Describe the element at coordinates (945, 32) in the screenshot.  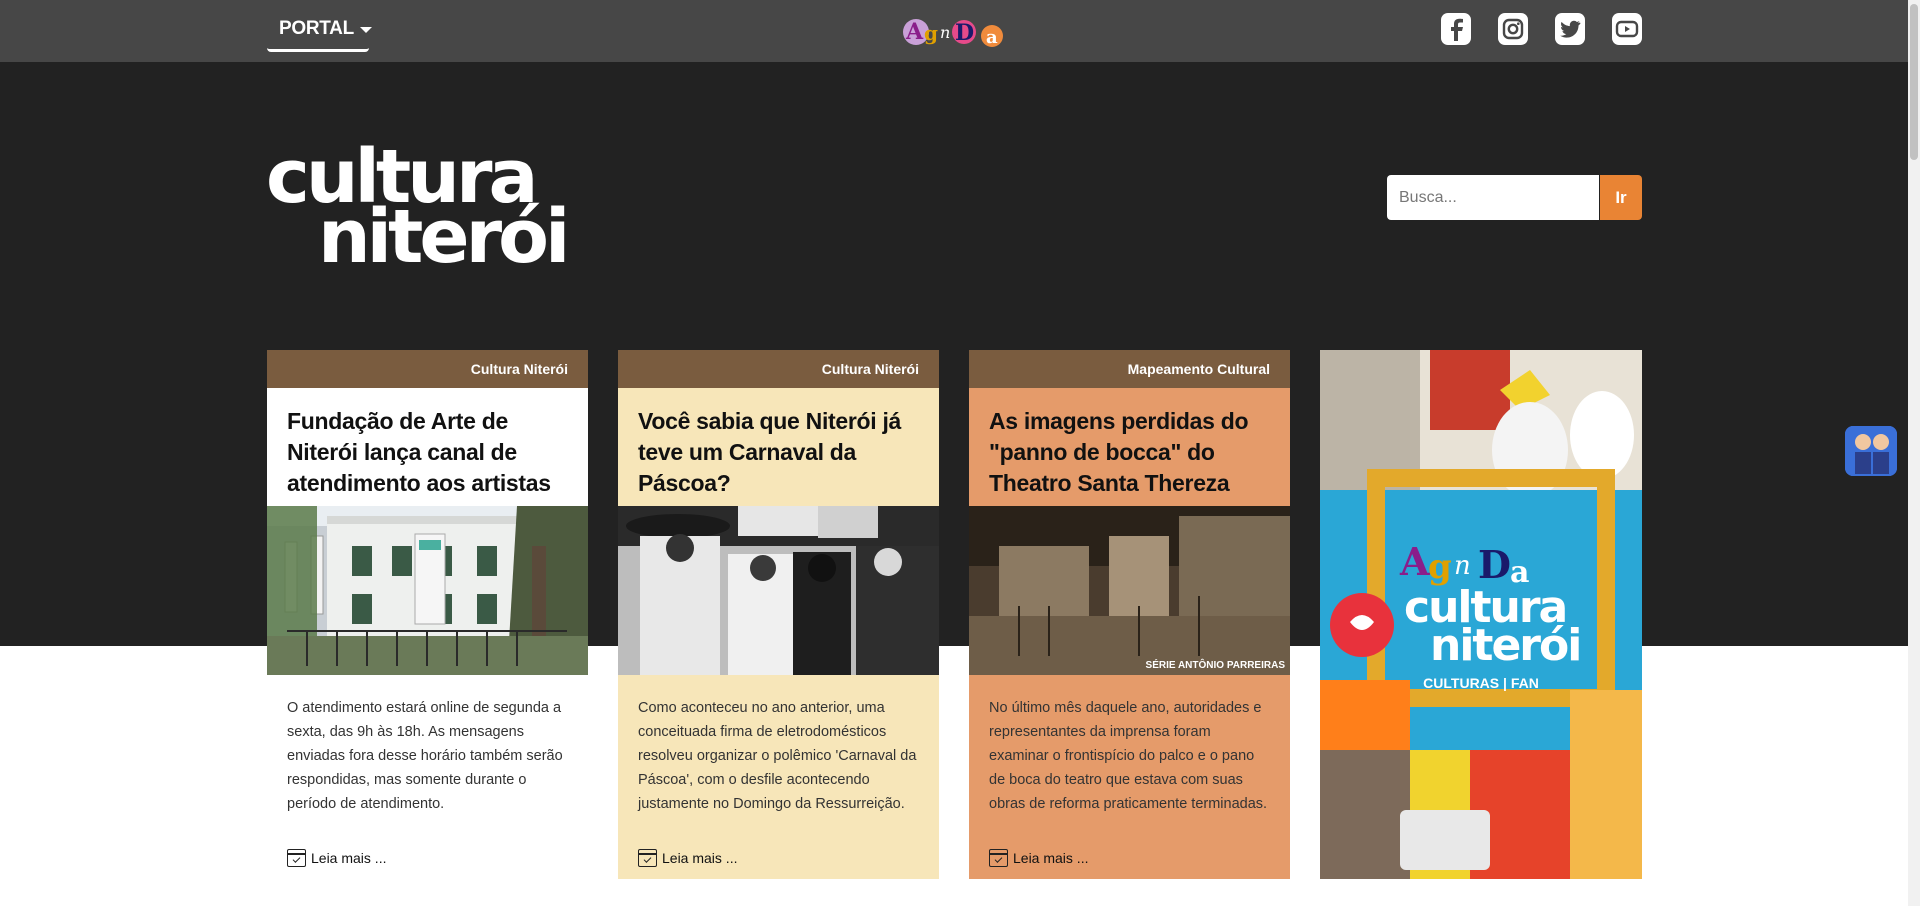
I see `agenda-logo-letter: n` at that location.